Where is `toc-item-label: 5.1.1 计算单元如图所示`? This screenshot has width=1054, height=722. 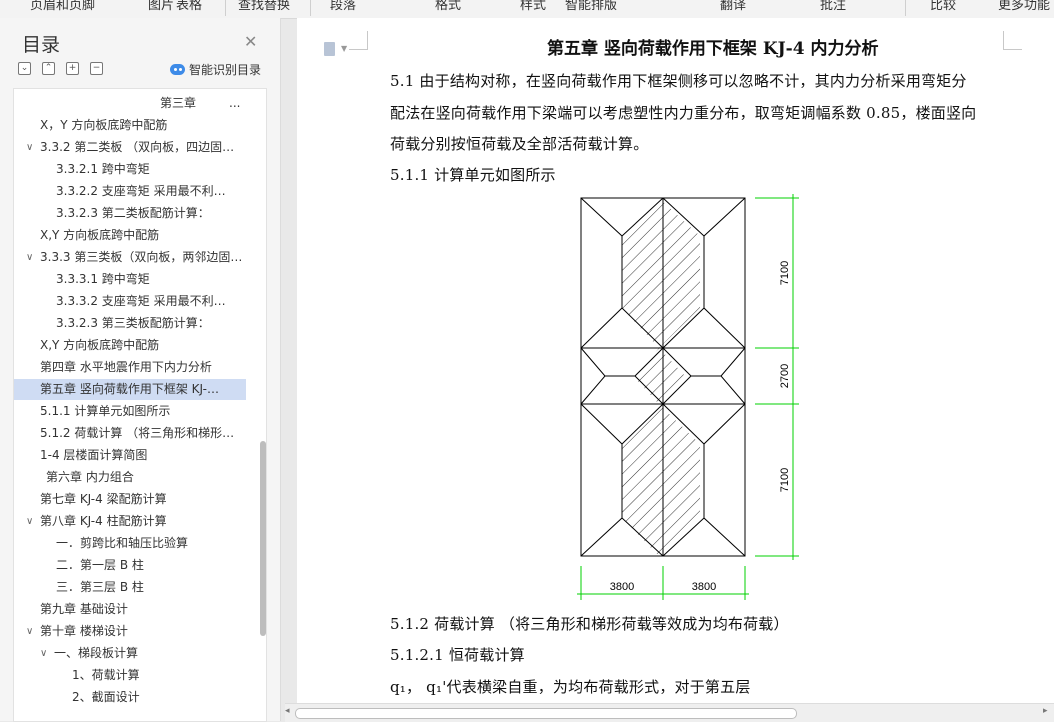
toc-item-label: 5.1.1 计算单元如图所示 is located at coordinates (105, 411).